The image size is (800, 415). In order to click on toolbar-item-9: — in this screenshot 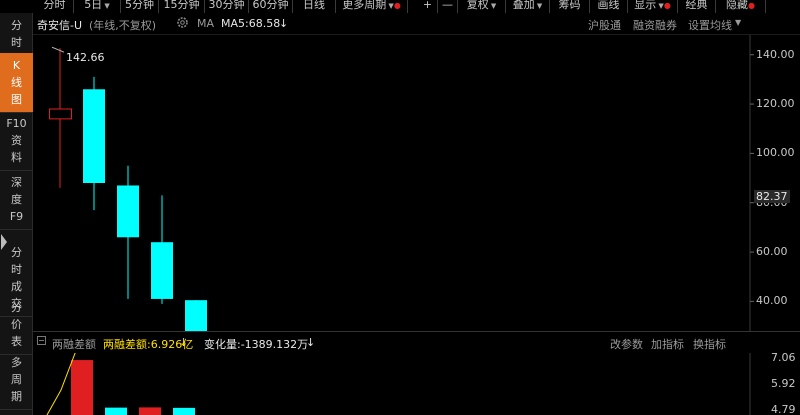, I will do `click(448, 6)`.